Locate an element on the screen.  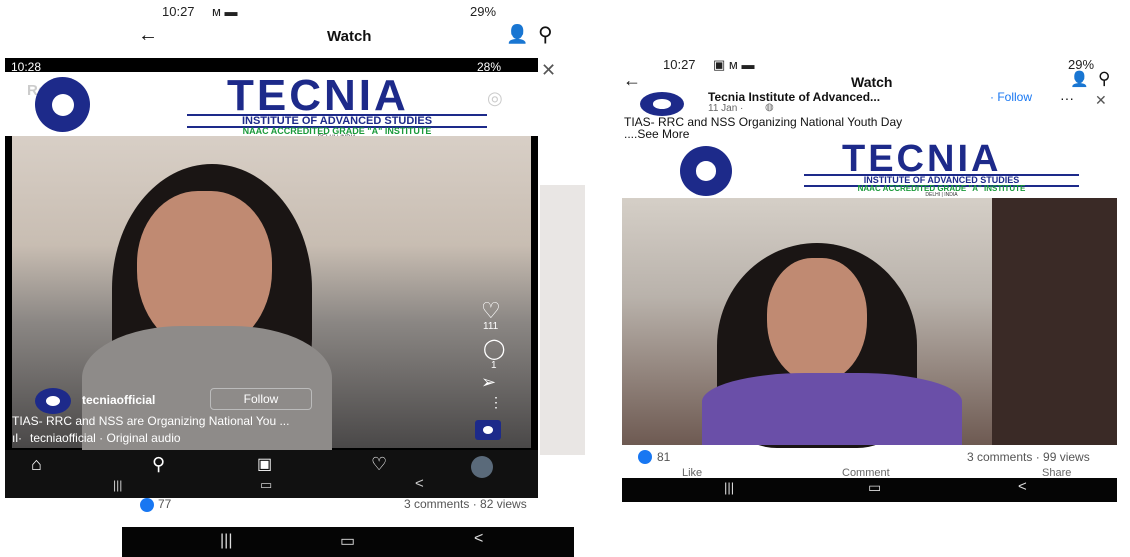
back-nav-icon: < is located at coordinates (478, 539).